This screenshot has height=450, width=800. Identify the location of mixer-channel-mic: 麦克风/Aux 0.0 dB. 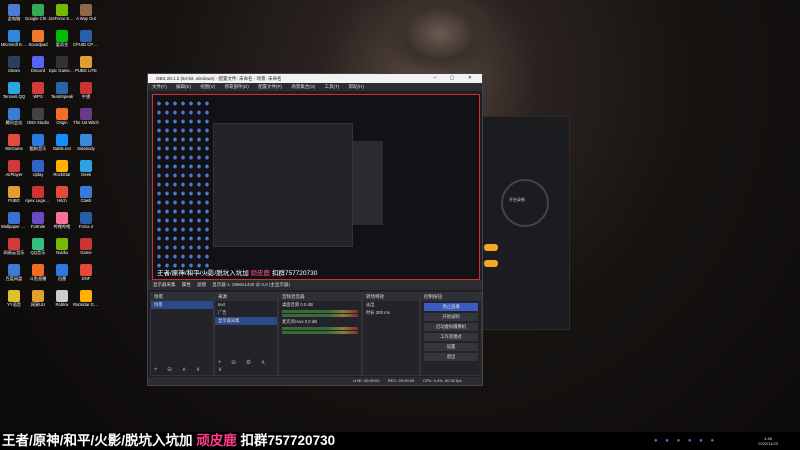
(320, 322).